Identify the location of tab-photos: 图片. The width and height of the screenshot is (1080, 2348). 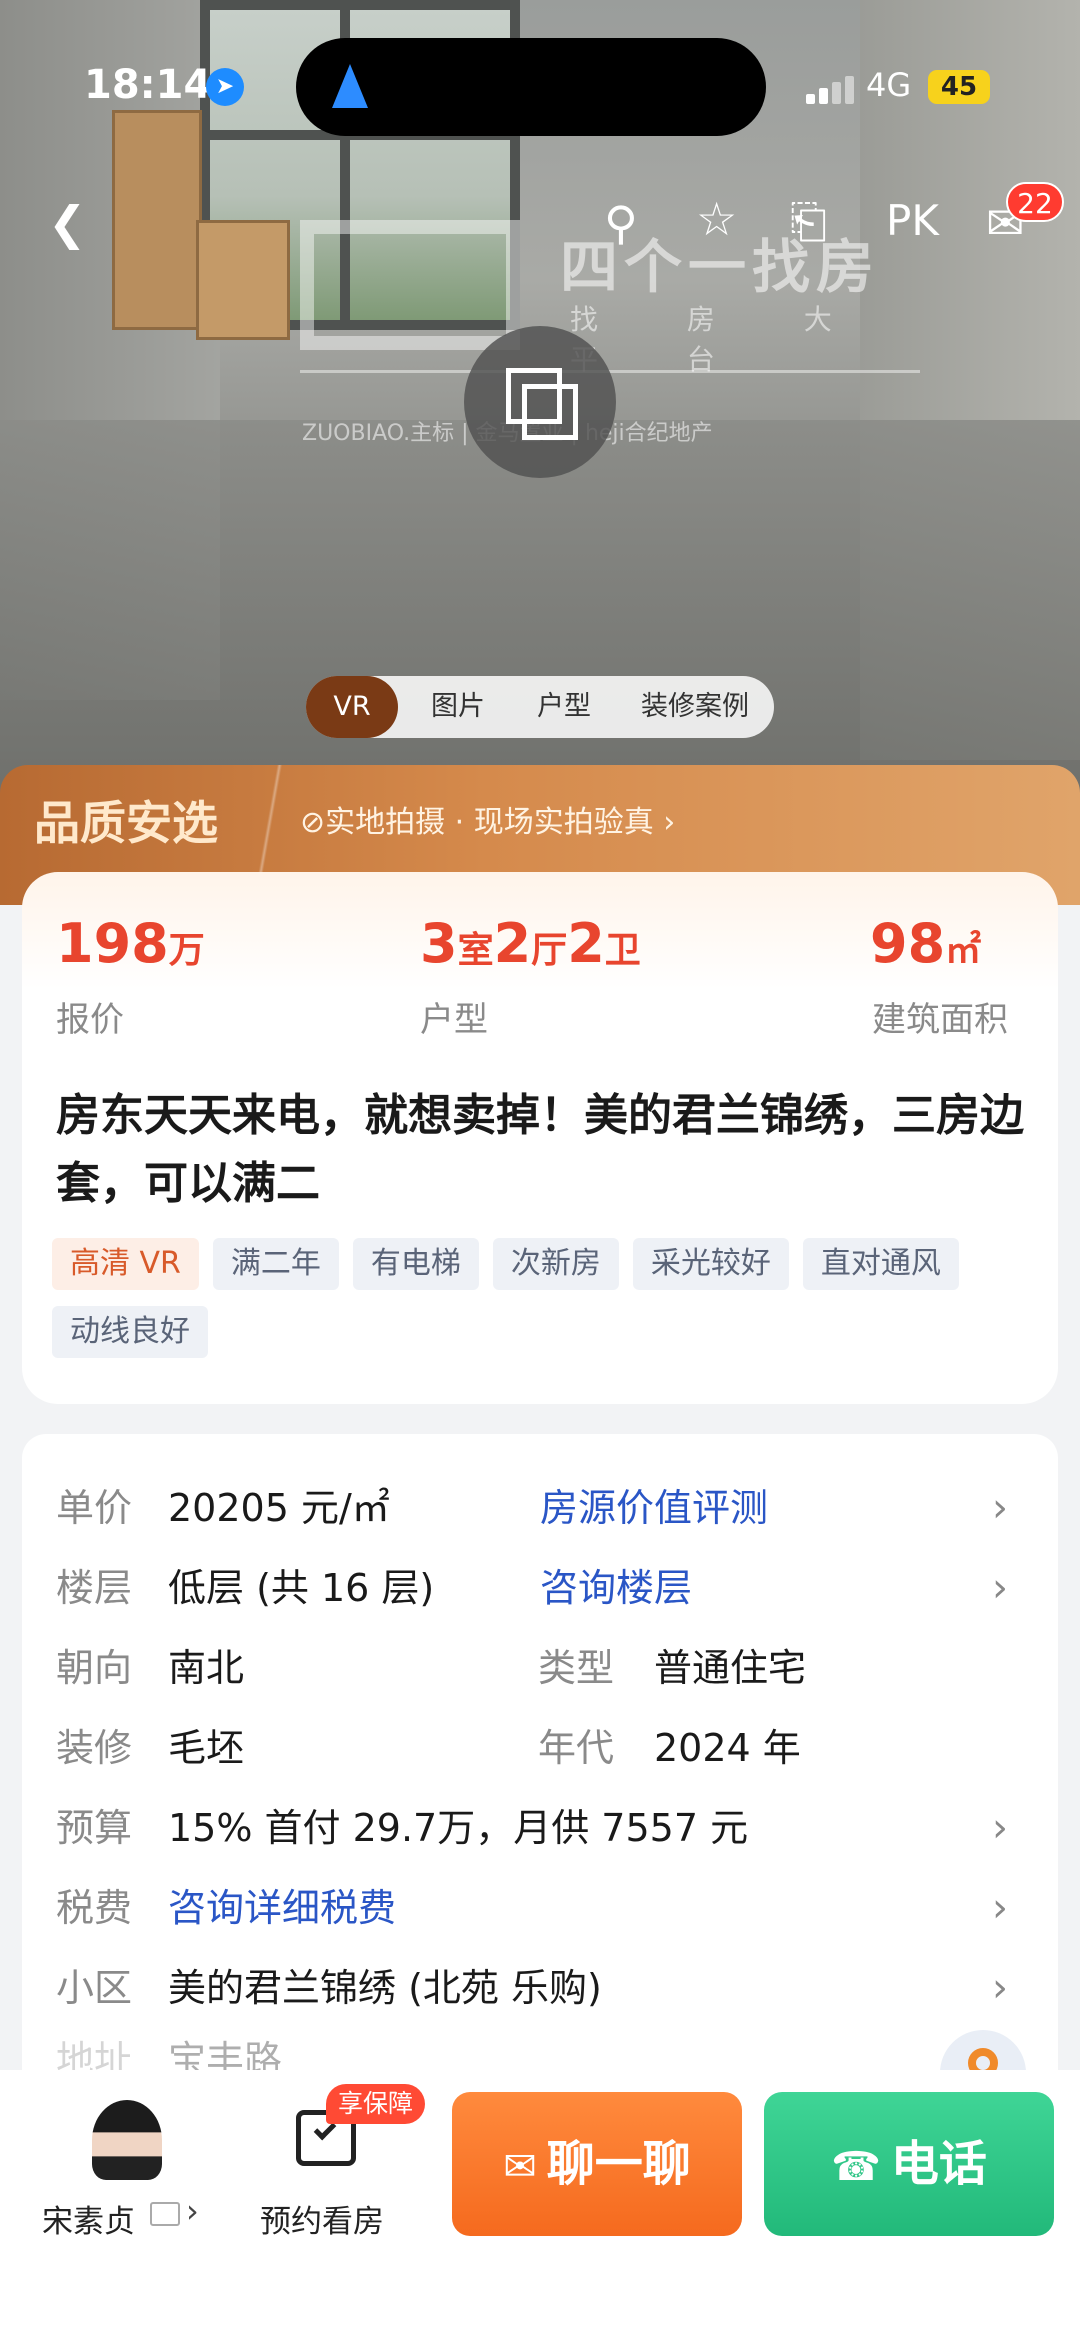
(458, 707).